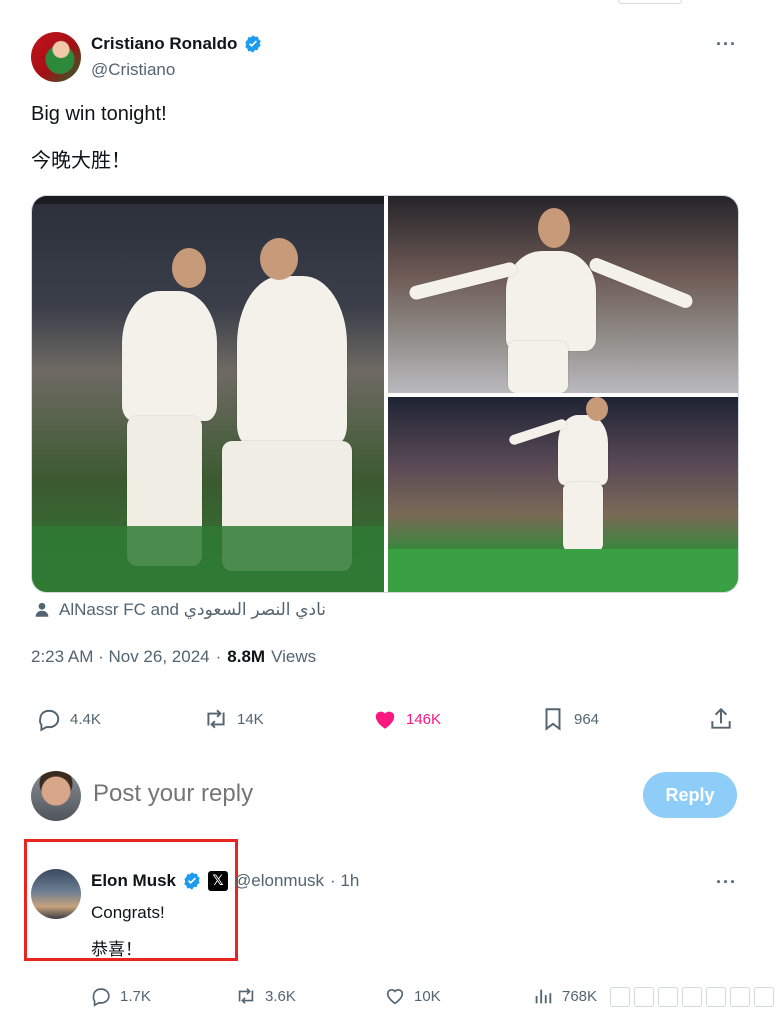  I want to click on author-name-row: Cristiano Ronaldo, so click(177, 44).